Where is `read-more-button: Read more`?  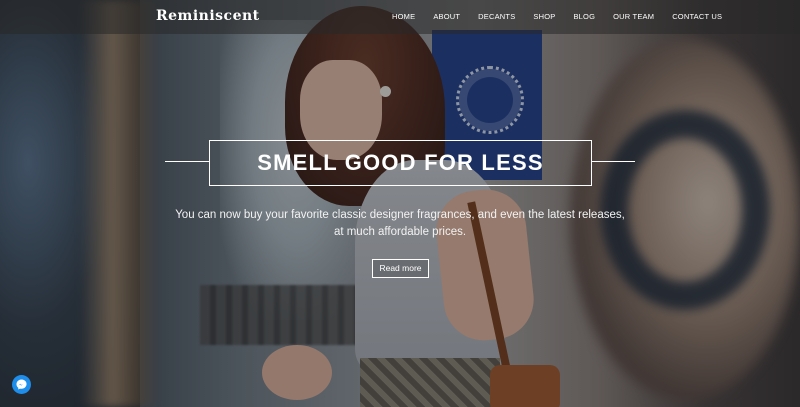 read-more-button: Read more is located at coordinates (400, 268).